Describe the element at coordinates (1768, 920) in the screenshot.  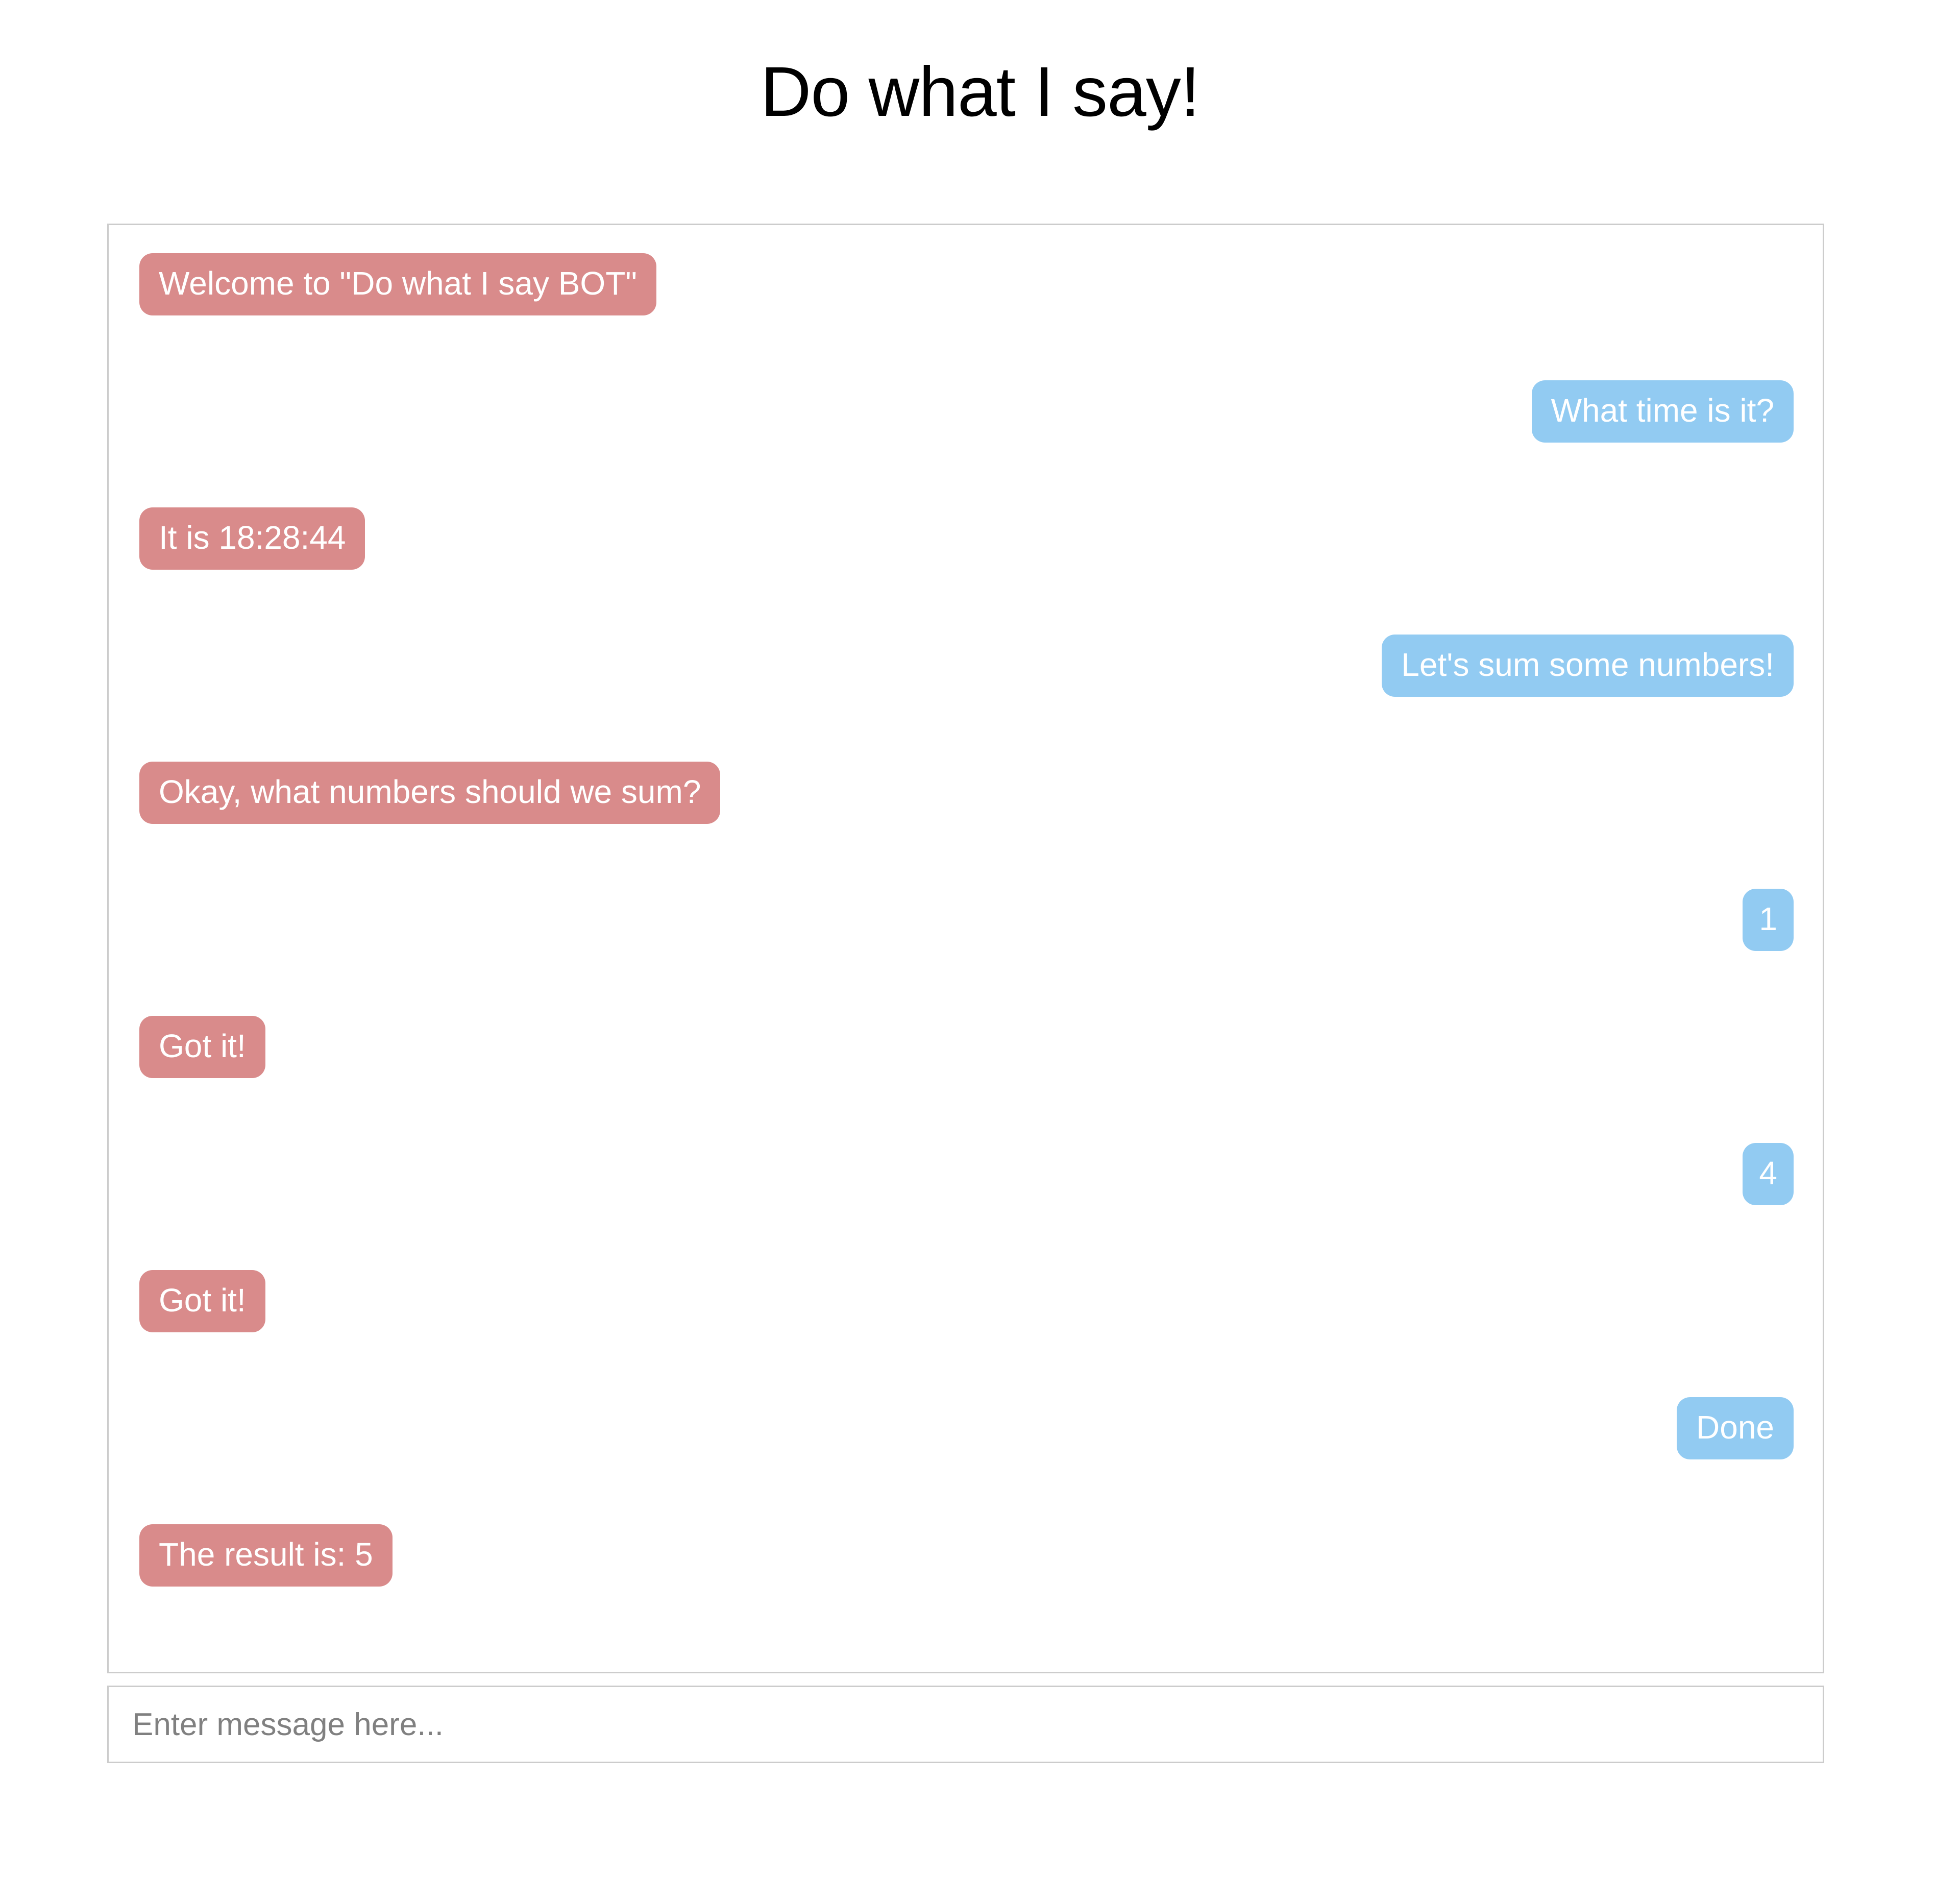
I see `user-message-bubble: 1` at that location.